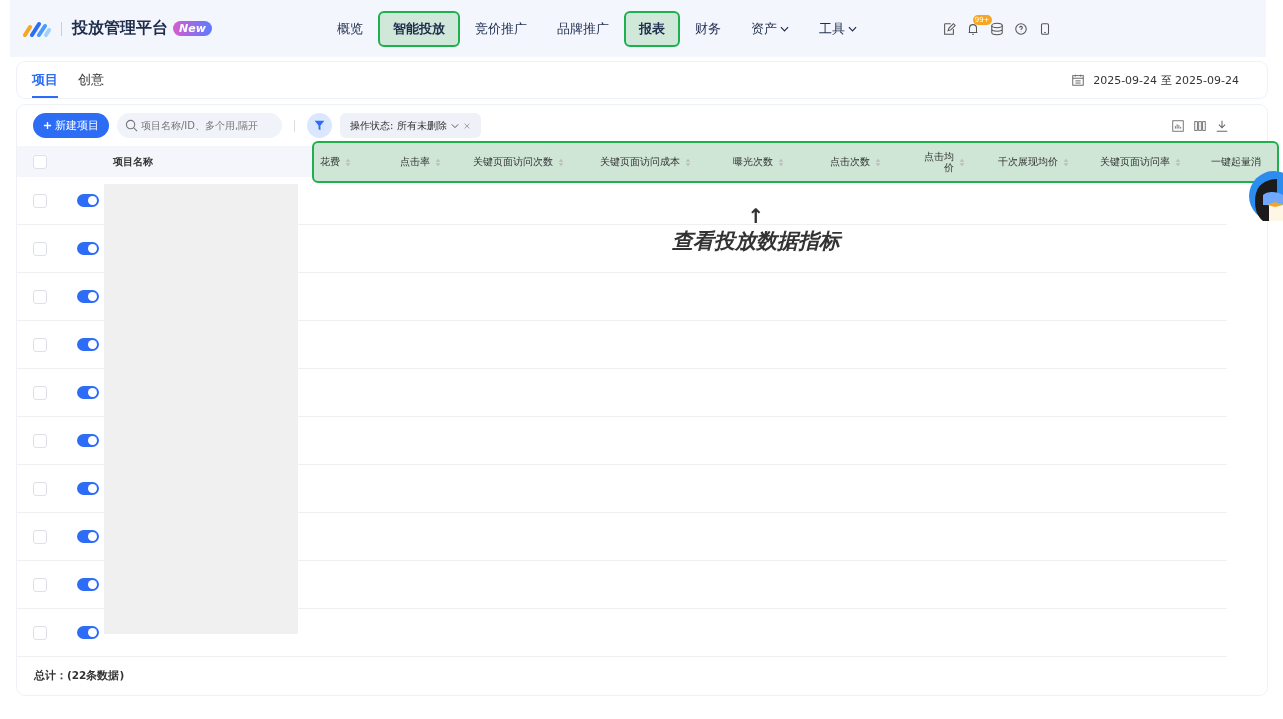 The height and width of the screenshot is (719, 1283). What do you see at coordinates (707, 28) in the screenshot?
I see `nav-item: 财务` at bounding box center [707, 28].